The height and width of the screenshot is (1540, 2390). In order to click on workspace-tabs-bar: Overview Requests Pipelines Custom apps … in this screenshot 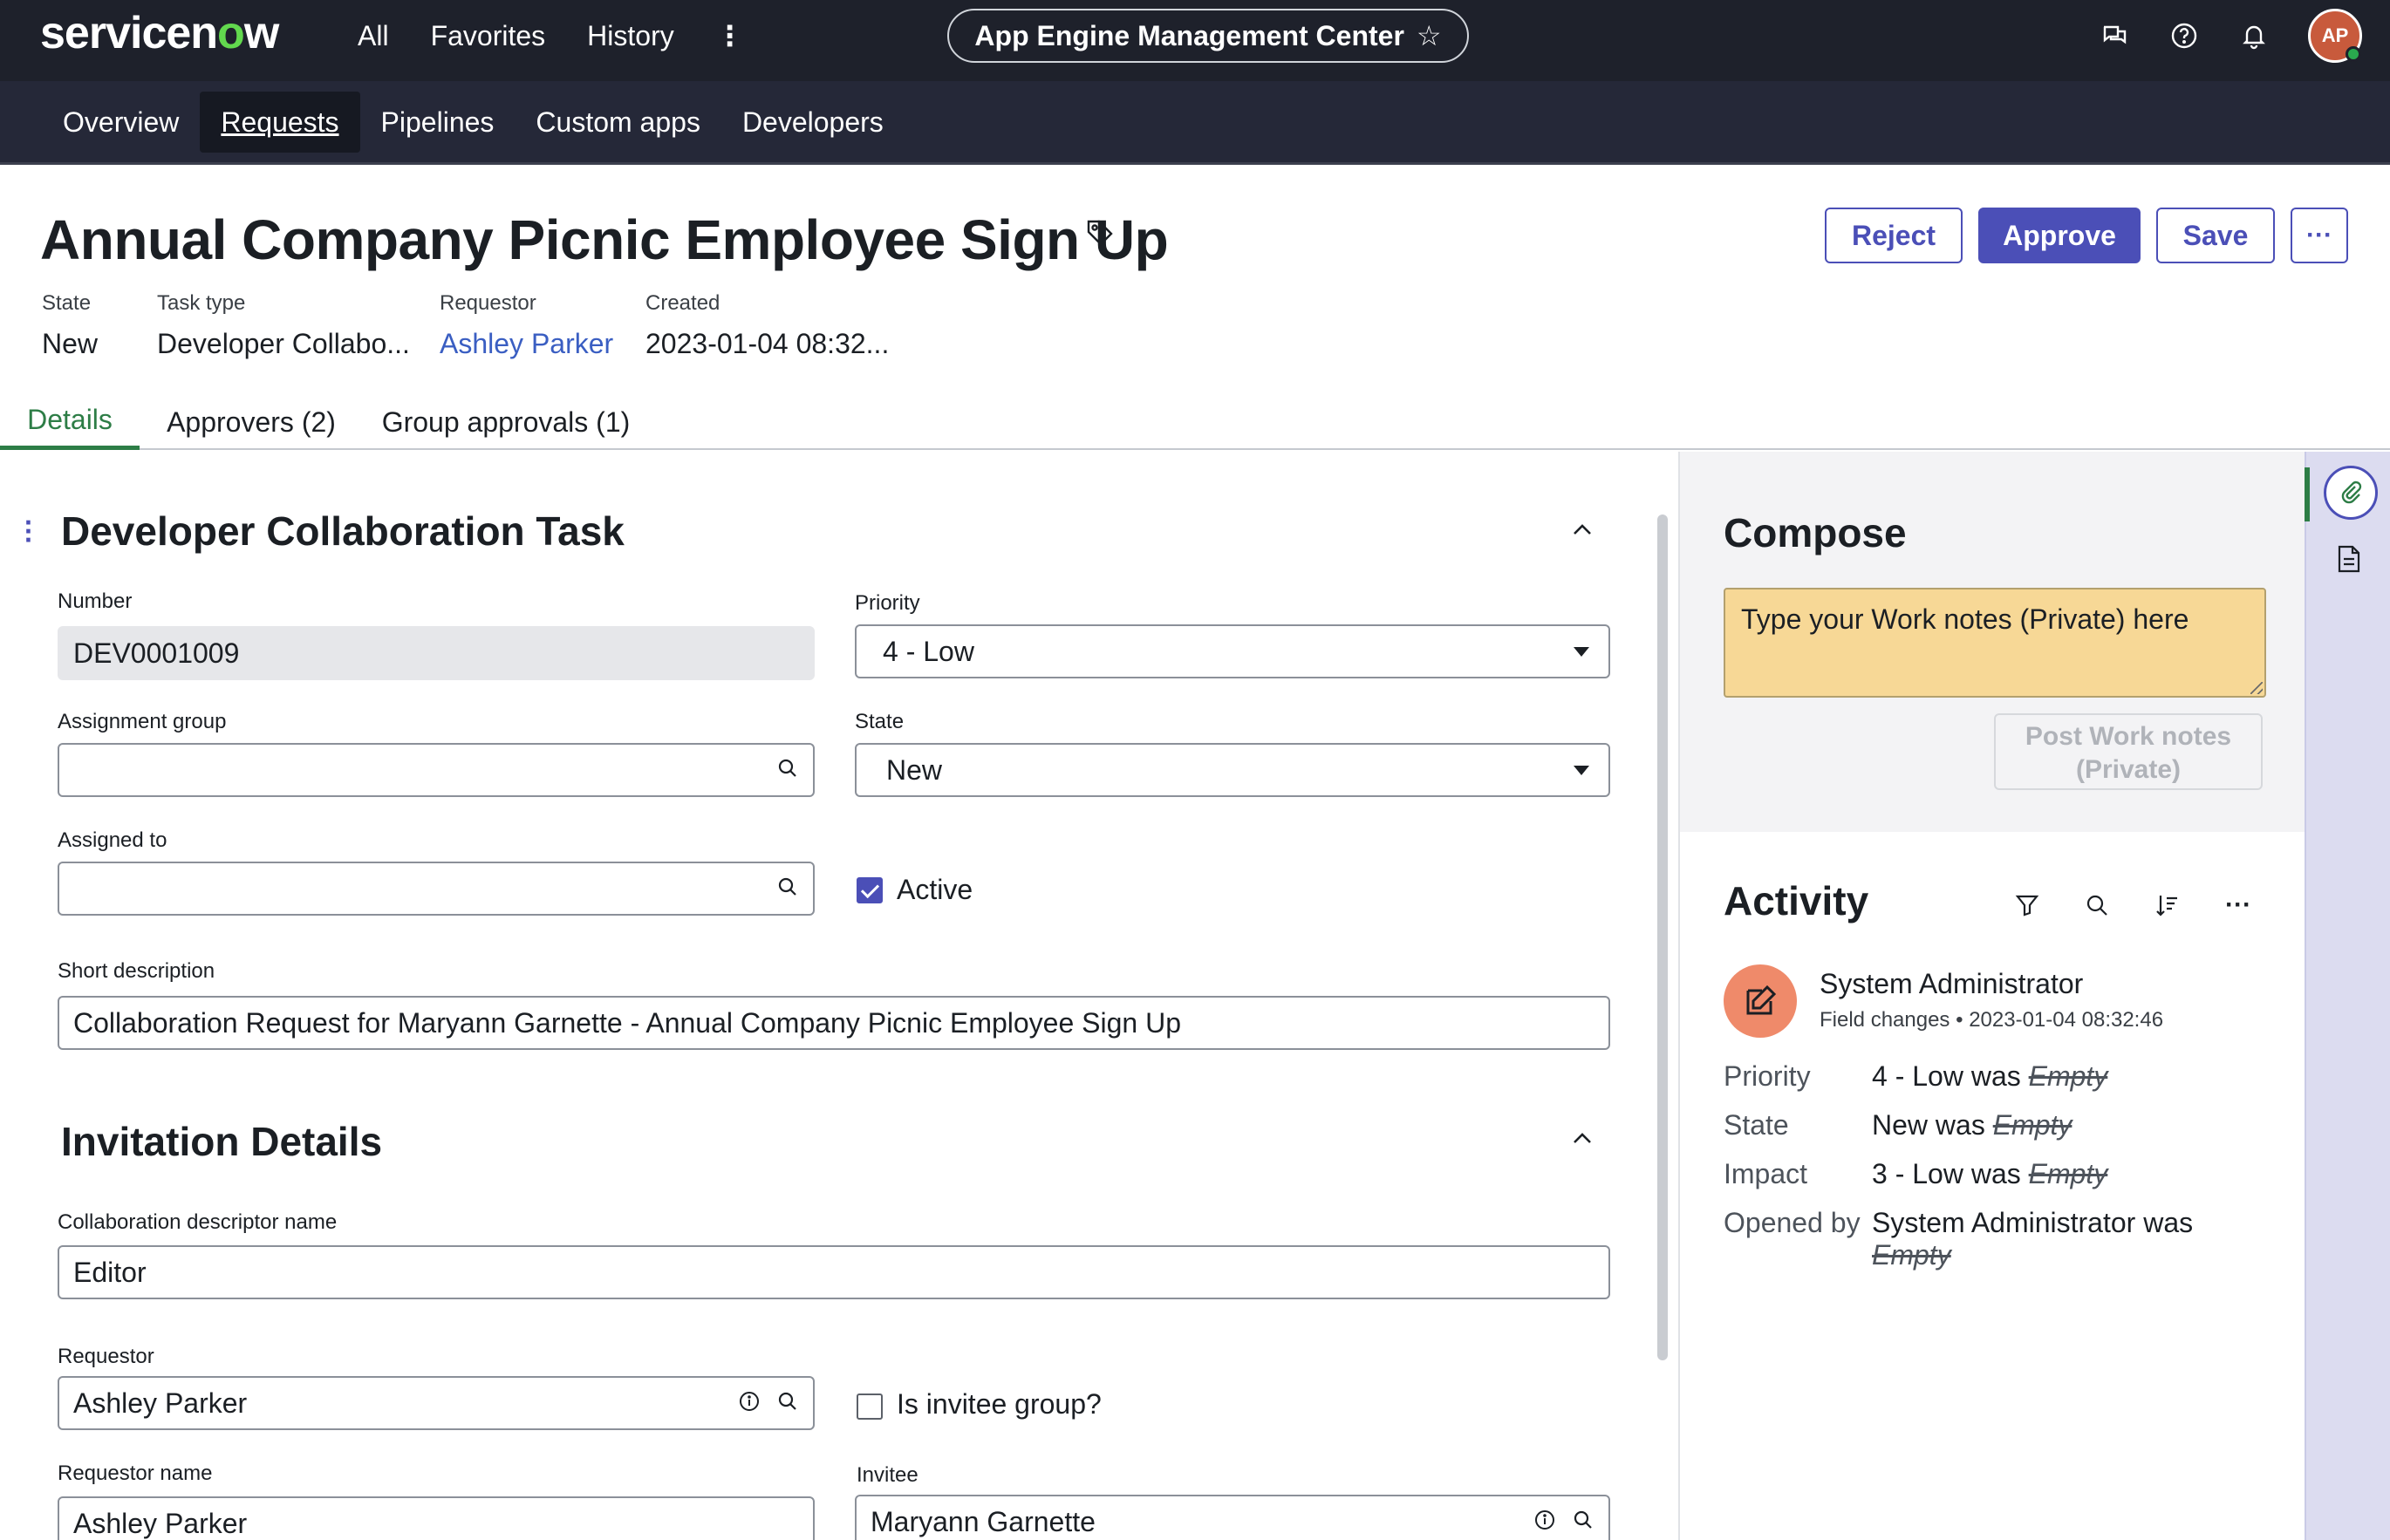, I will do `click(1195, 123)`.